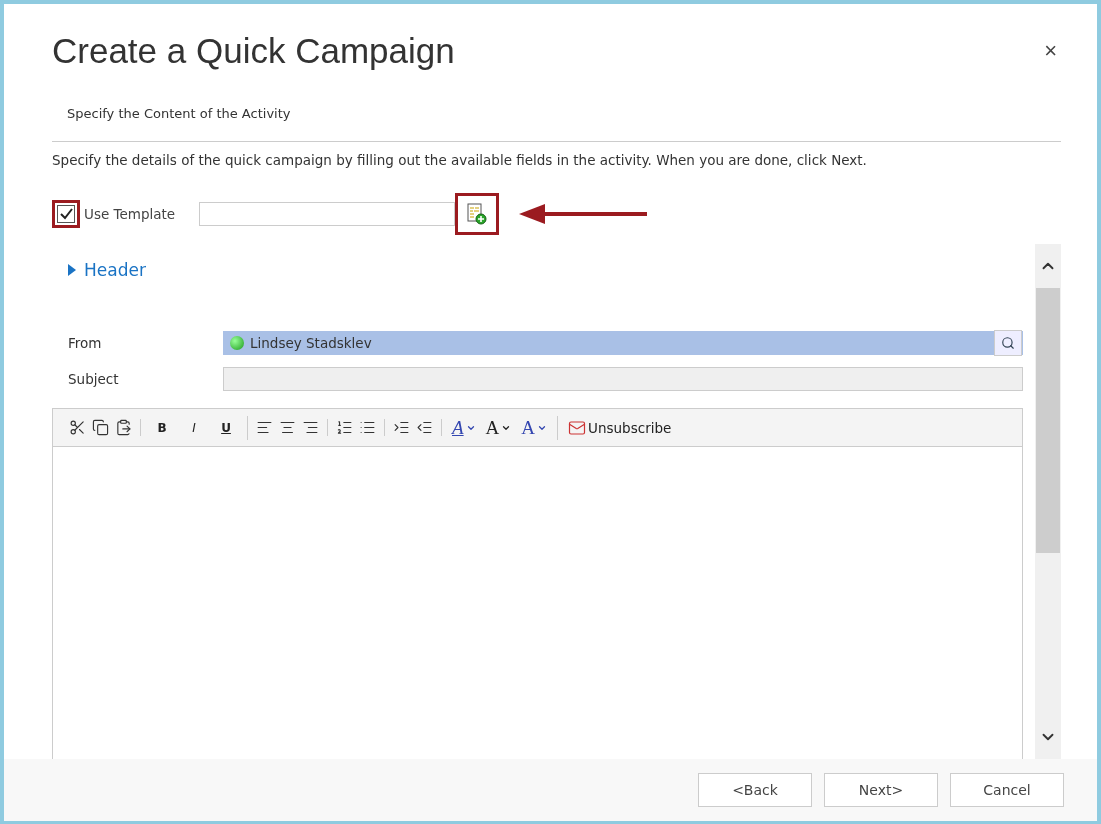 The height and width of the screenshot is (824, 1101). I want to click on dialog-title: Create a Quick Campaign, so click(253, 51).